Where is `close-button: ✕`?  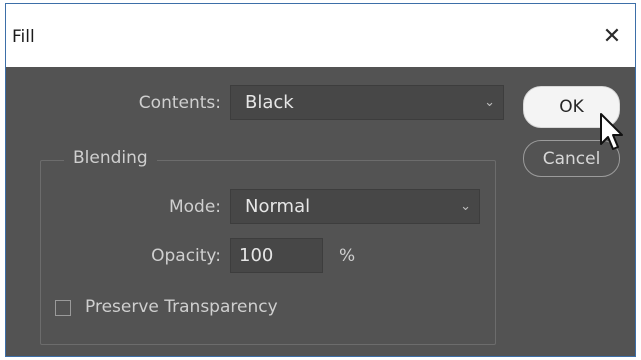 close-button: ✕ is located at coordinates (612, 36).